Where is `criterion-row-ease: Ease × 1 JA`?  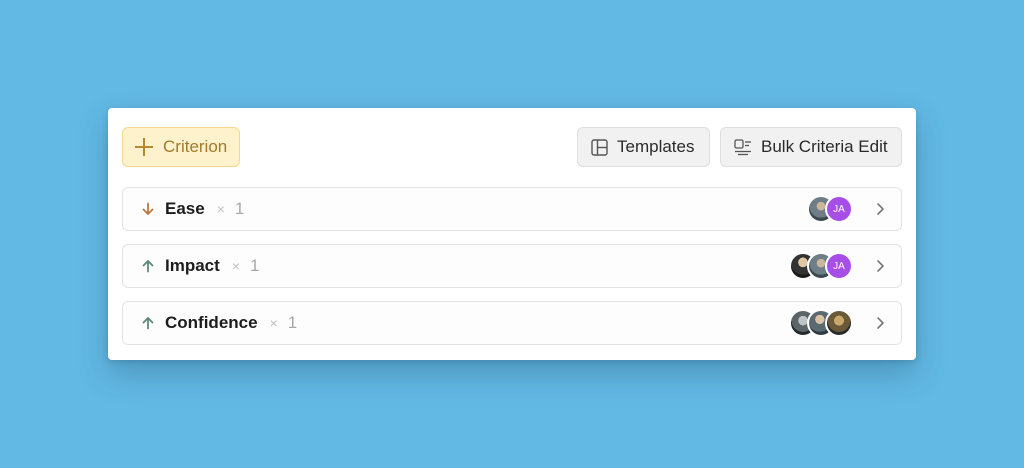
criterion-row-ease: Ease × 1 JA is located at coordinates (512, 209).